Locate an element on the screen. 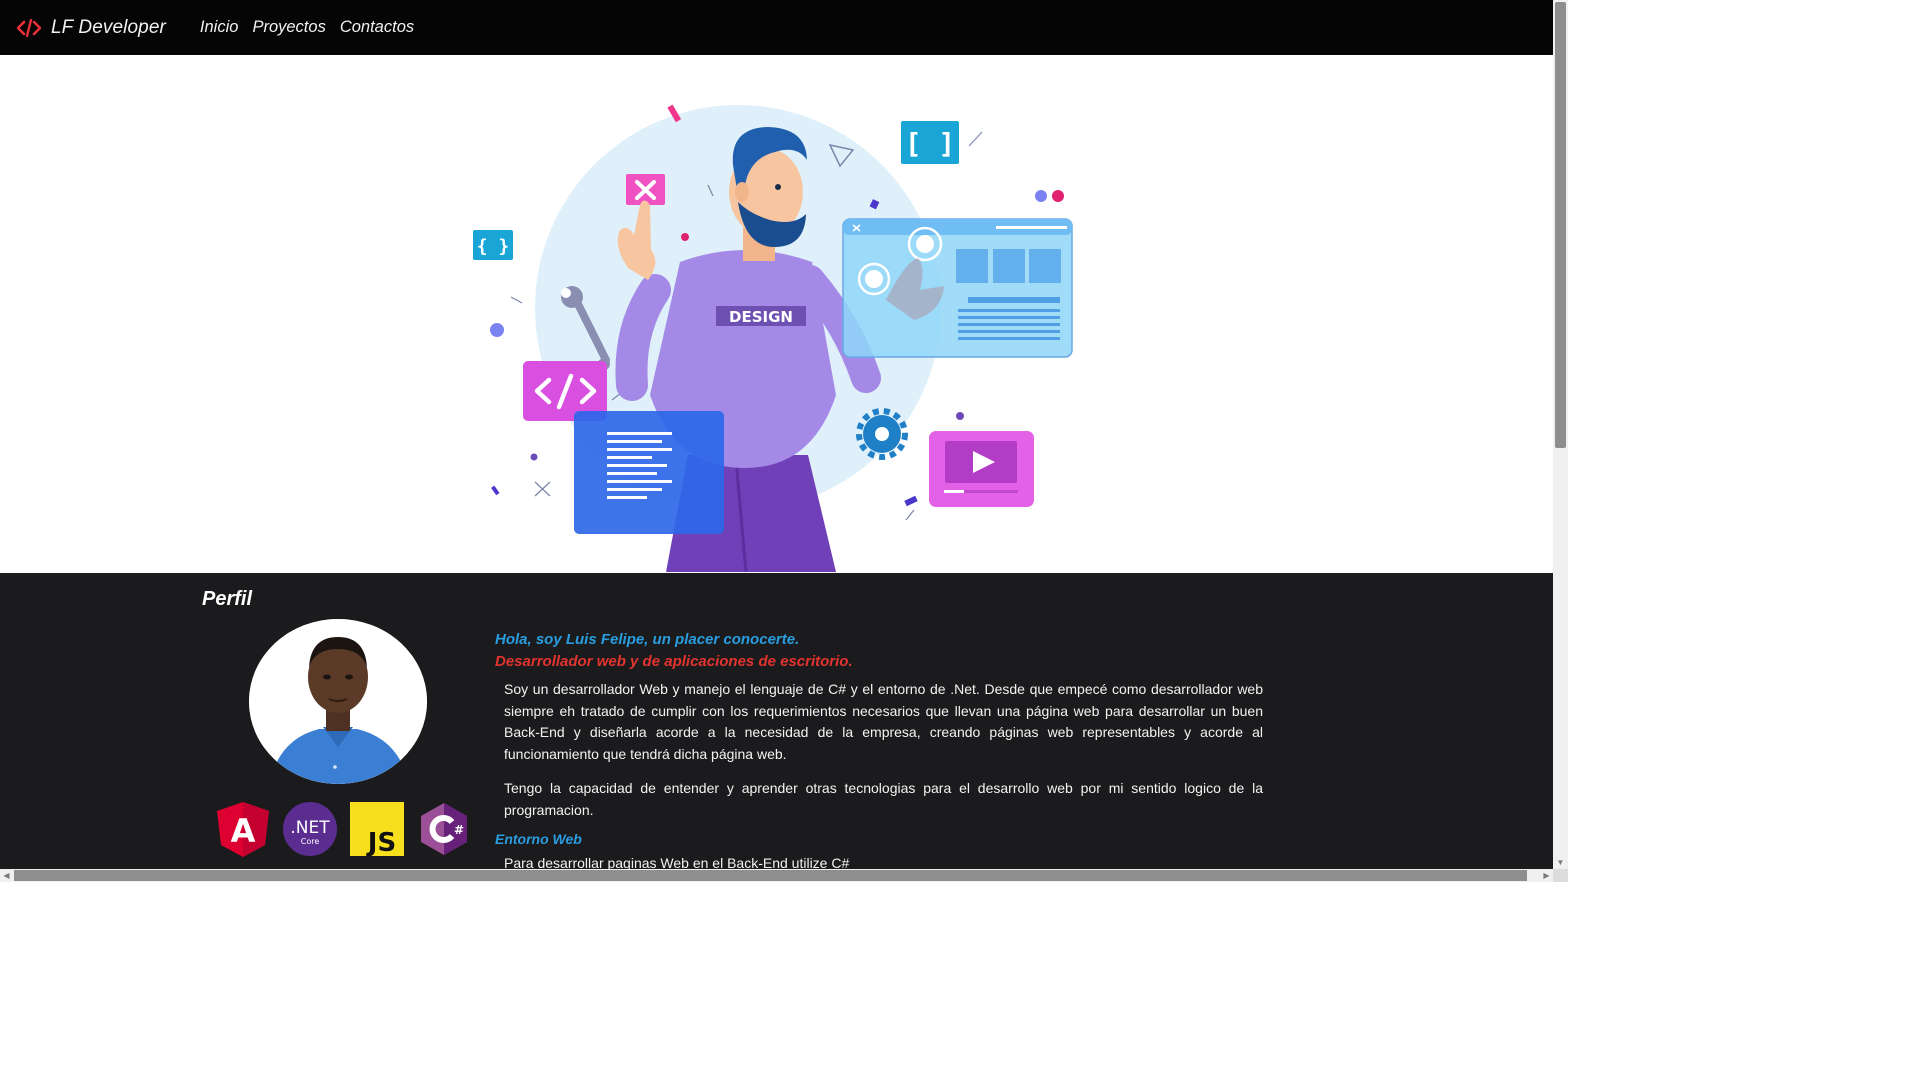  vertical-scrollbar: ▲ ▼ is located at coordinates (1560, 434).